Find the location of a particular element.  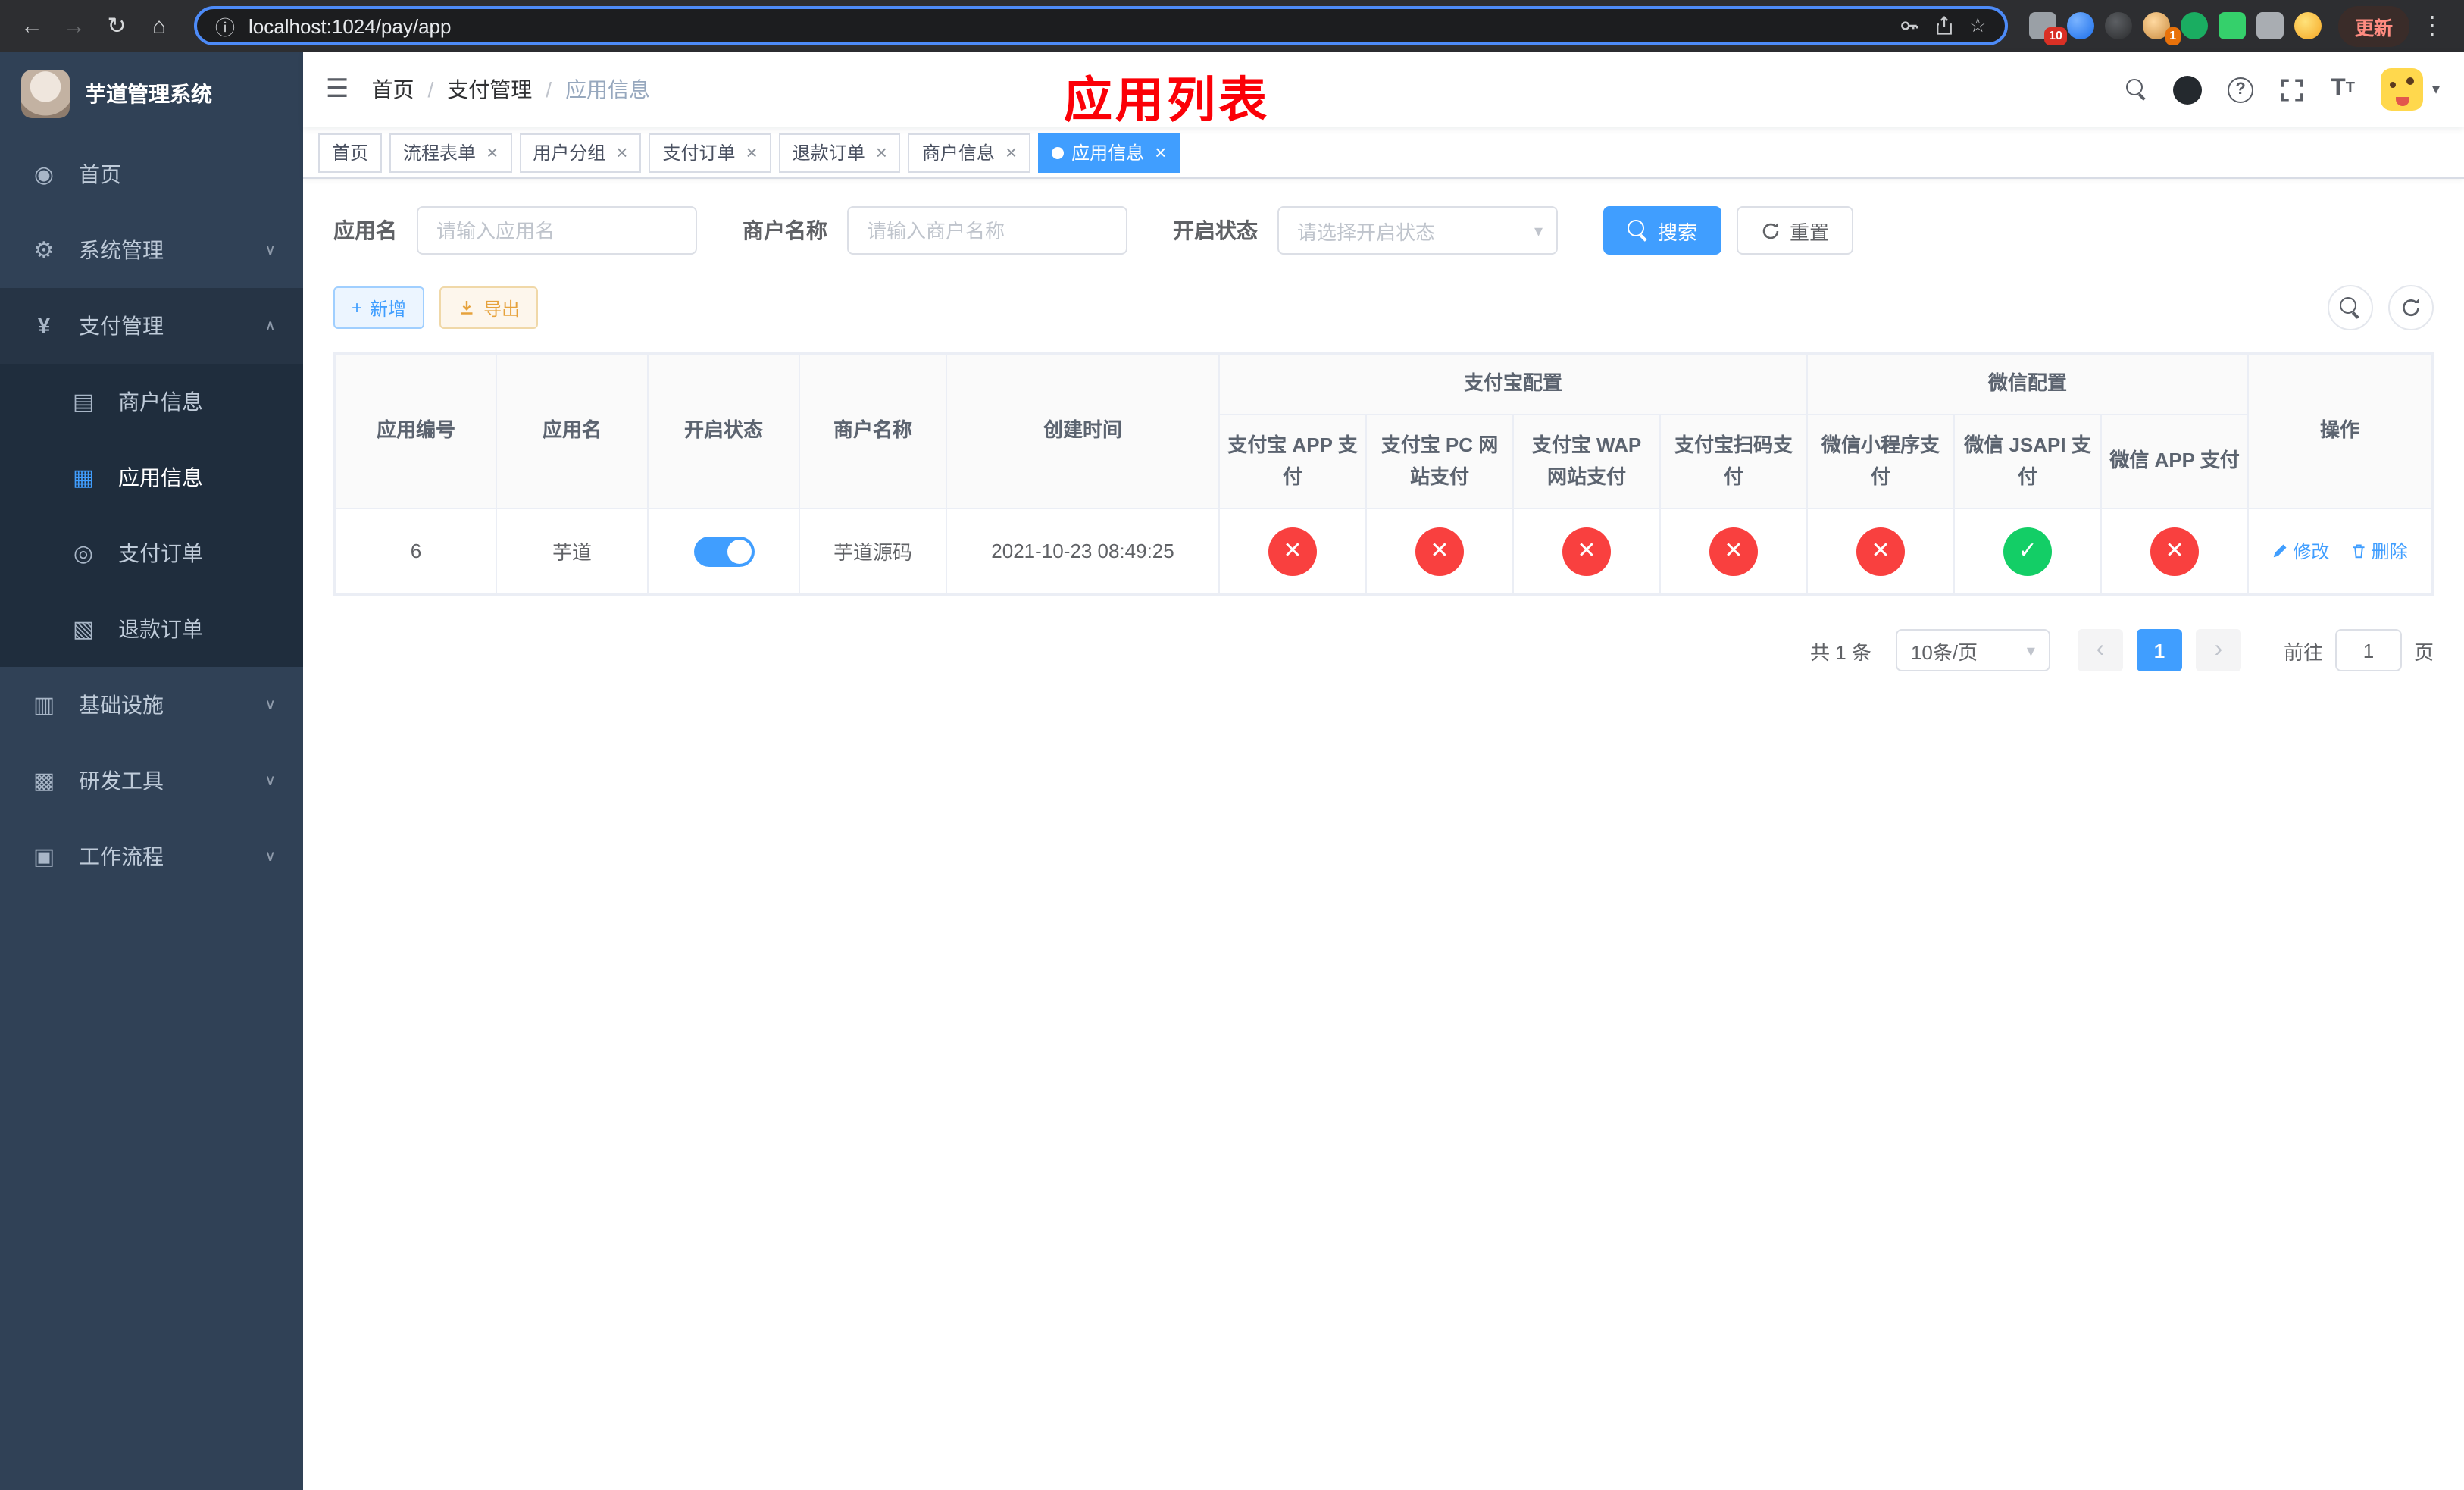

col-wechat-app: 微信 APP 支付 is located at coordinates (2175, 461).